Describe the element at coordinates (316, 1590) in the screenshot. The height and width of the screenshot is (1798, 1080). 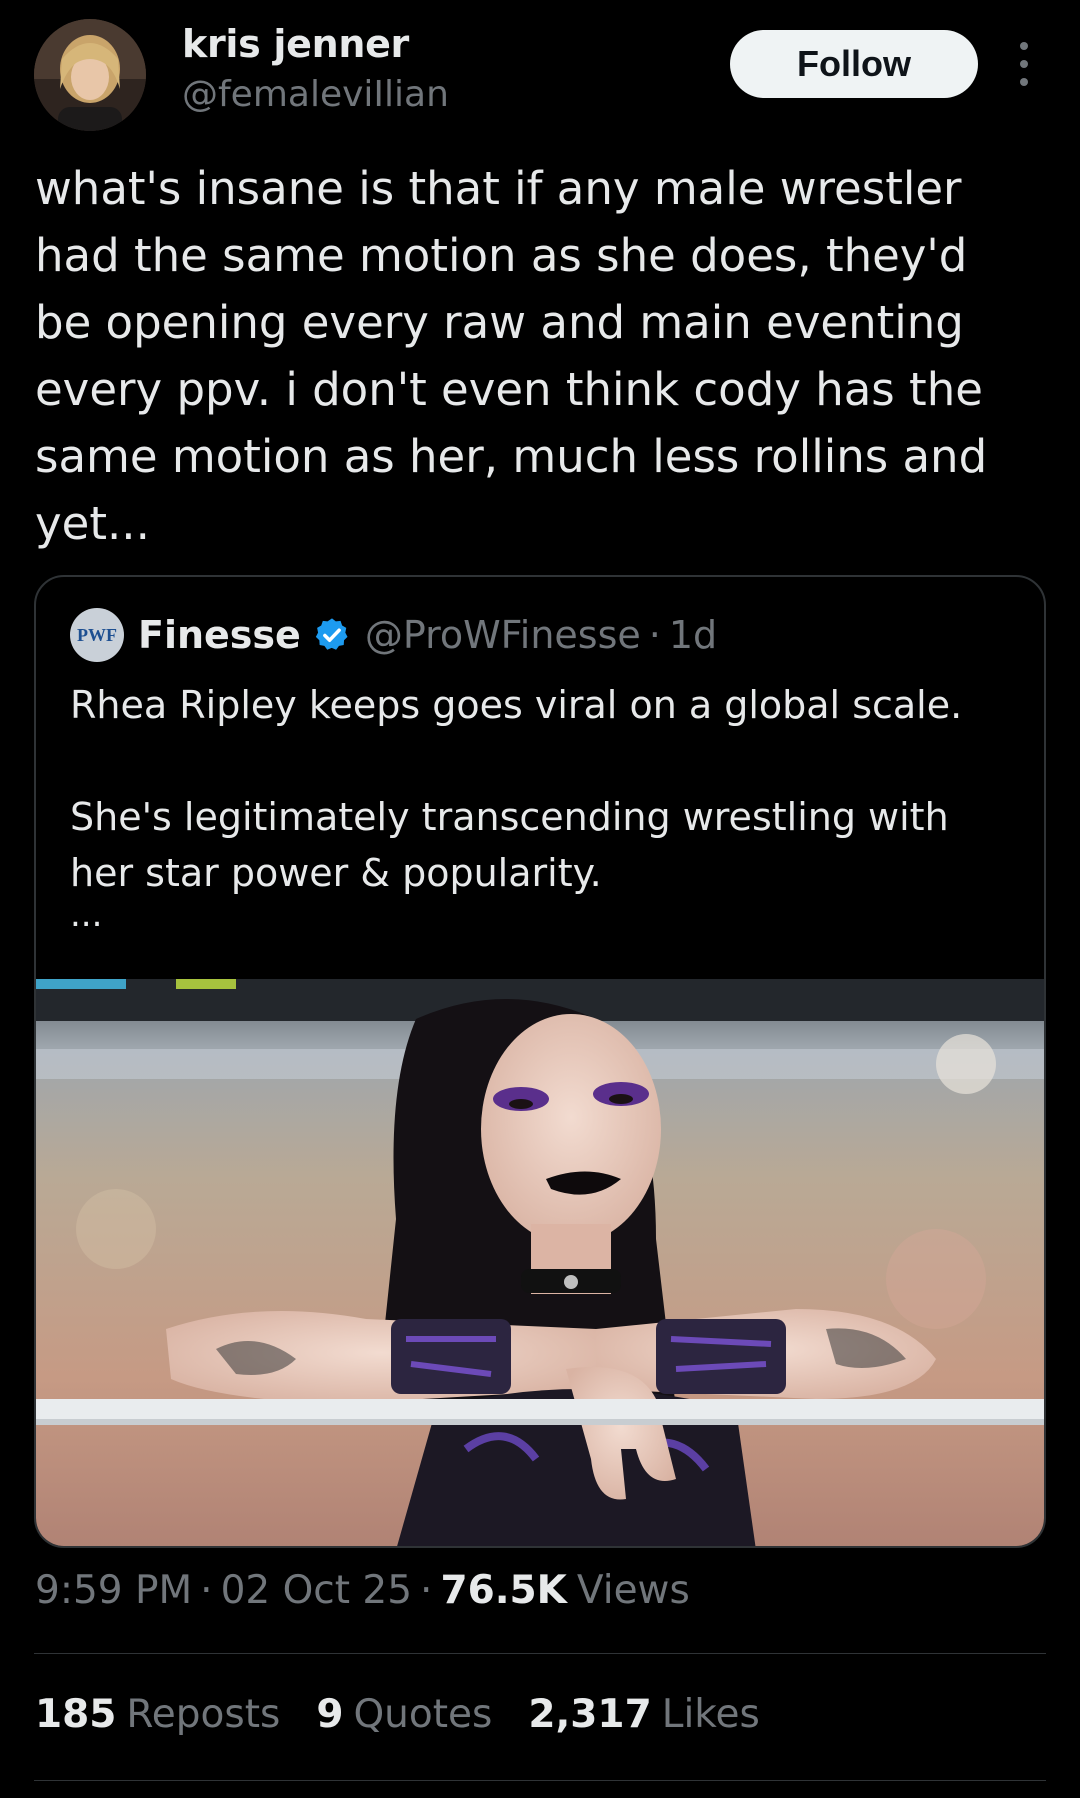
I see `tweet-date: 02 Oct 25` at that location.